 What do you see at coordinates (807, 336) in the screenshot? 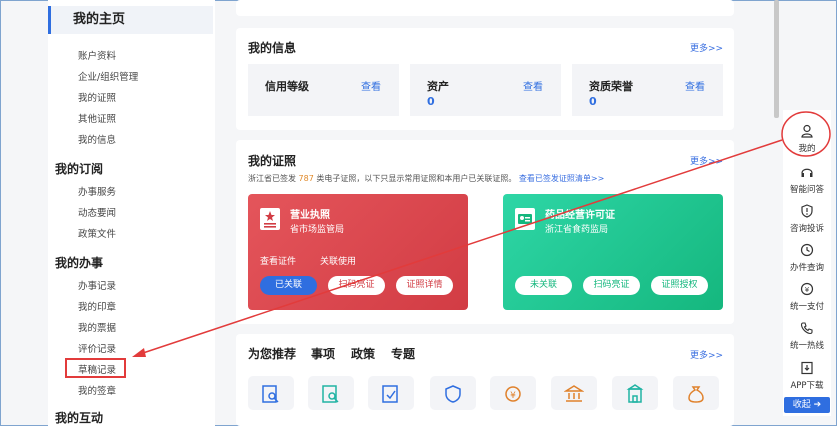
I see `rail-item-hotline: 统一热线` at bounding box center [807, 336].